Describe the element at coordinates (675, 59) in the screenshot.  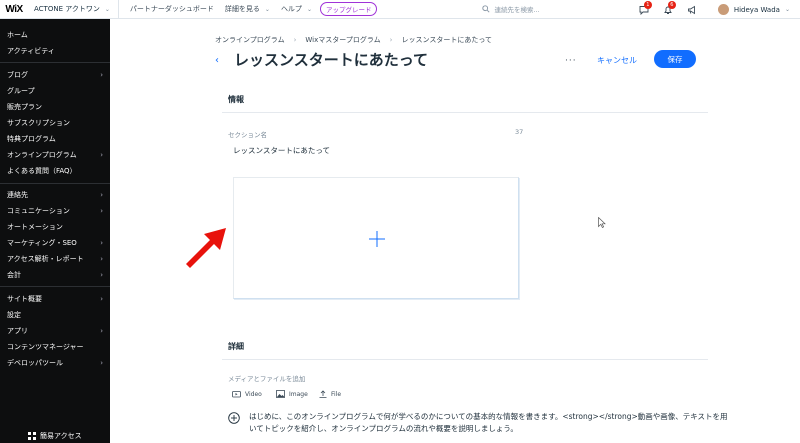
I see `save-button: 保存` at that location.